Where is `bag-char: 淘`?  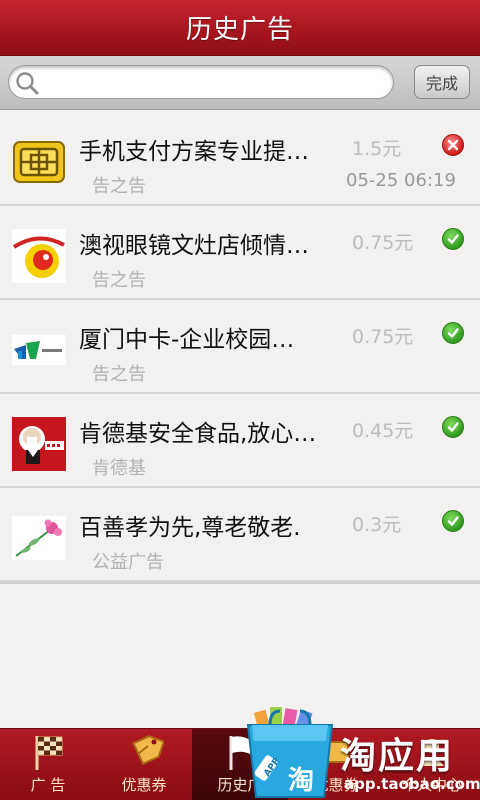 bag-char: 淘 is located at coordinates (301, 781).